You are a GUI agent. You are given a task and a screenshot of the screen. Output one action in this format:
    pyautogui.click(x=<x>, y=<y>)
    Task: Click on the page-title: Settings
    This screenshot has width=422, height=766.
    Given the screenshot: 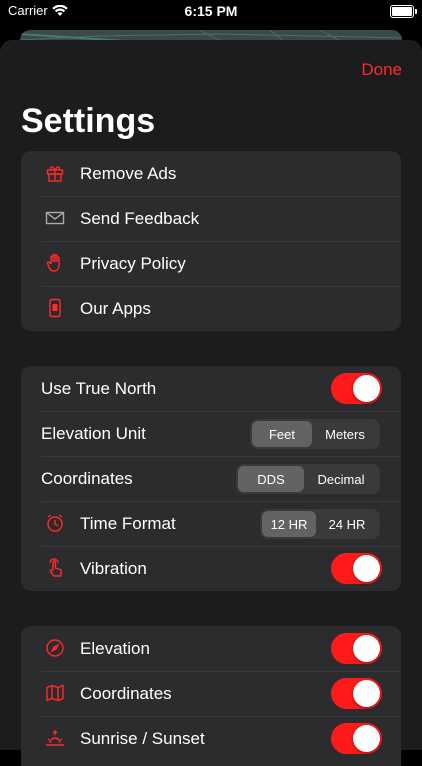 What is the action you would take?
    pyautogui.click(x=88, y=121)
    